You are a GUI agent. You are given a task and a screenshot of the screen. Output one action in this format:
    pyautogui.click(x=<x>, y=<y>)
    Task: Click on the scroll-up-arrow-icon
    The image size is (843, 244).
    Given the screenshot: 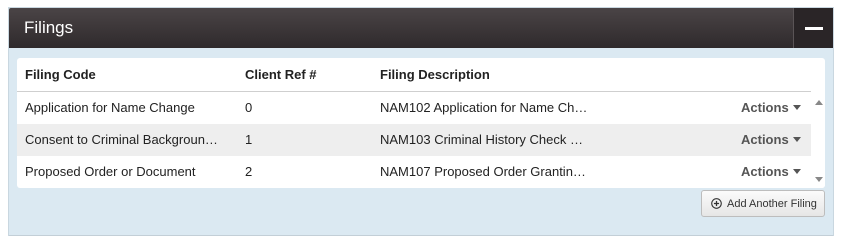 What is the action you would take?
    pyautogui.click(x=819, y=102)
    